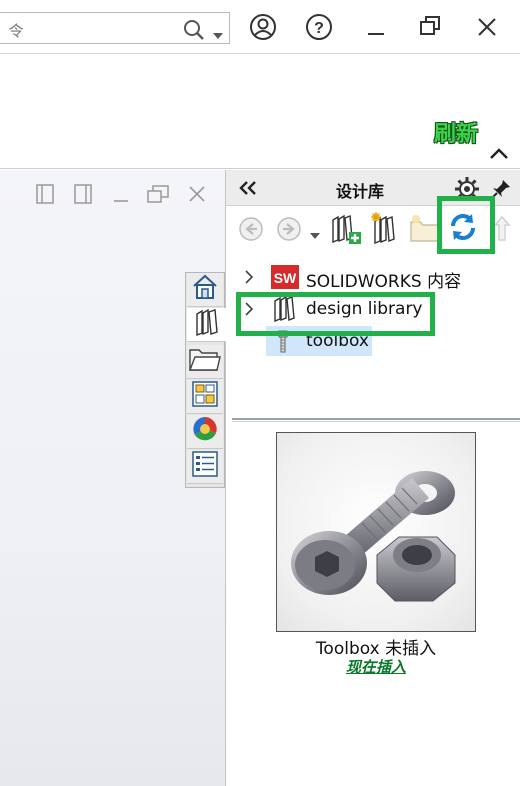 This screenshot has width=520, height=786. What do you see at coordinates (502, 230) in the screenshot?
I see `up-icon` at bounding box center [502, 230].